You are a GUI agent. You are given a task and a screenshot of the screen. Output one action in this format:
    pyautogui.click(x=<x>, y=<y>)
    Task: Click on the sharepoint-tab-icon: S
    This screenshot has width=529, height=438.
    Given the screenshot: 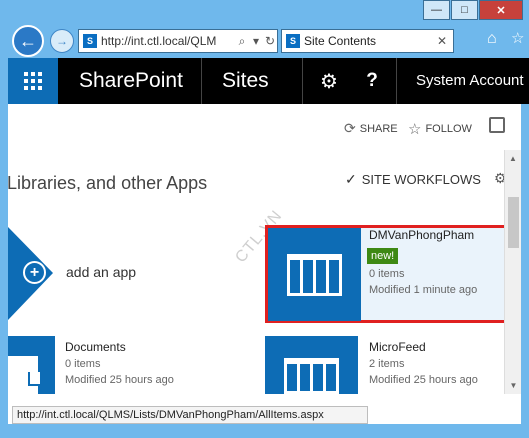 What is the action you would take?
    pyautogui.click(x=293, y=41)
    